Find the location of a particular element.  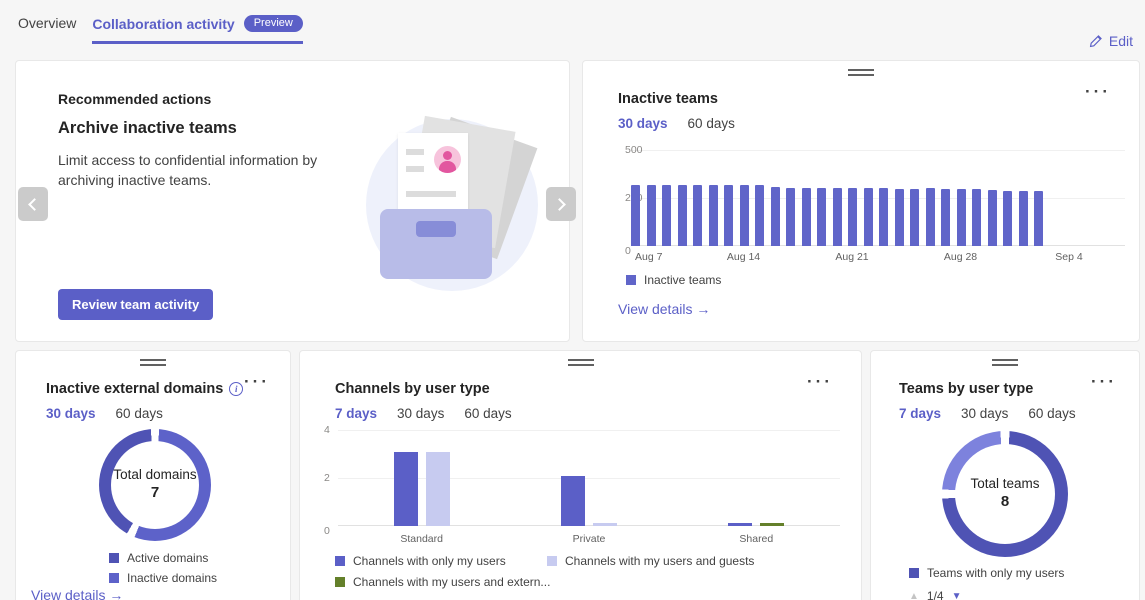

legend-pager: ▲ 1/4 ▼ is located at coordinates (935, 594).